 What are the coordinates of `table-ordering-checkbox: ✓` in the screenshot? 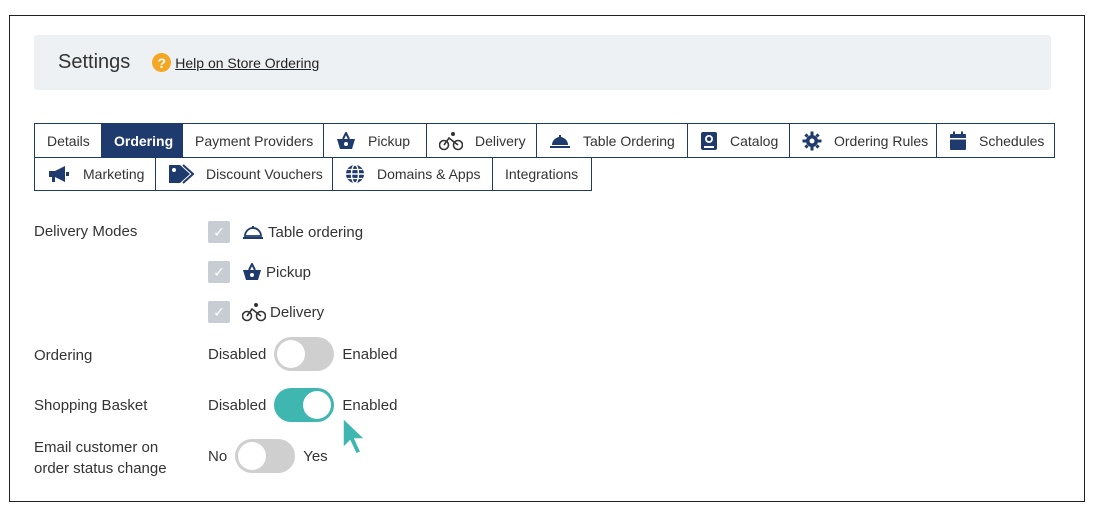 It's located at (219, 232).